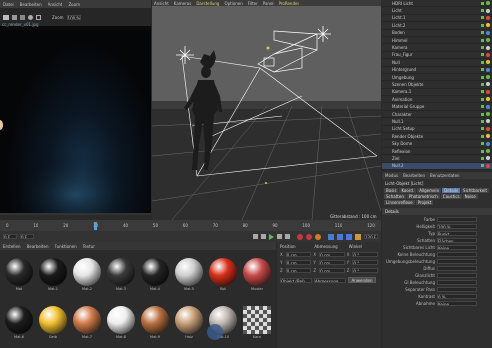  Describe the element at coordinates (27, 236) in the screenshot. I see `current-frame-field: 0 F` at that location.